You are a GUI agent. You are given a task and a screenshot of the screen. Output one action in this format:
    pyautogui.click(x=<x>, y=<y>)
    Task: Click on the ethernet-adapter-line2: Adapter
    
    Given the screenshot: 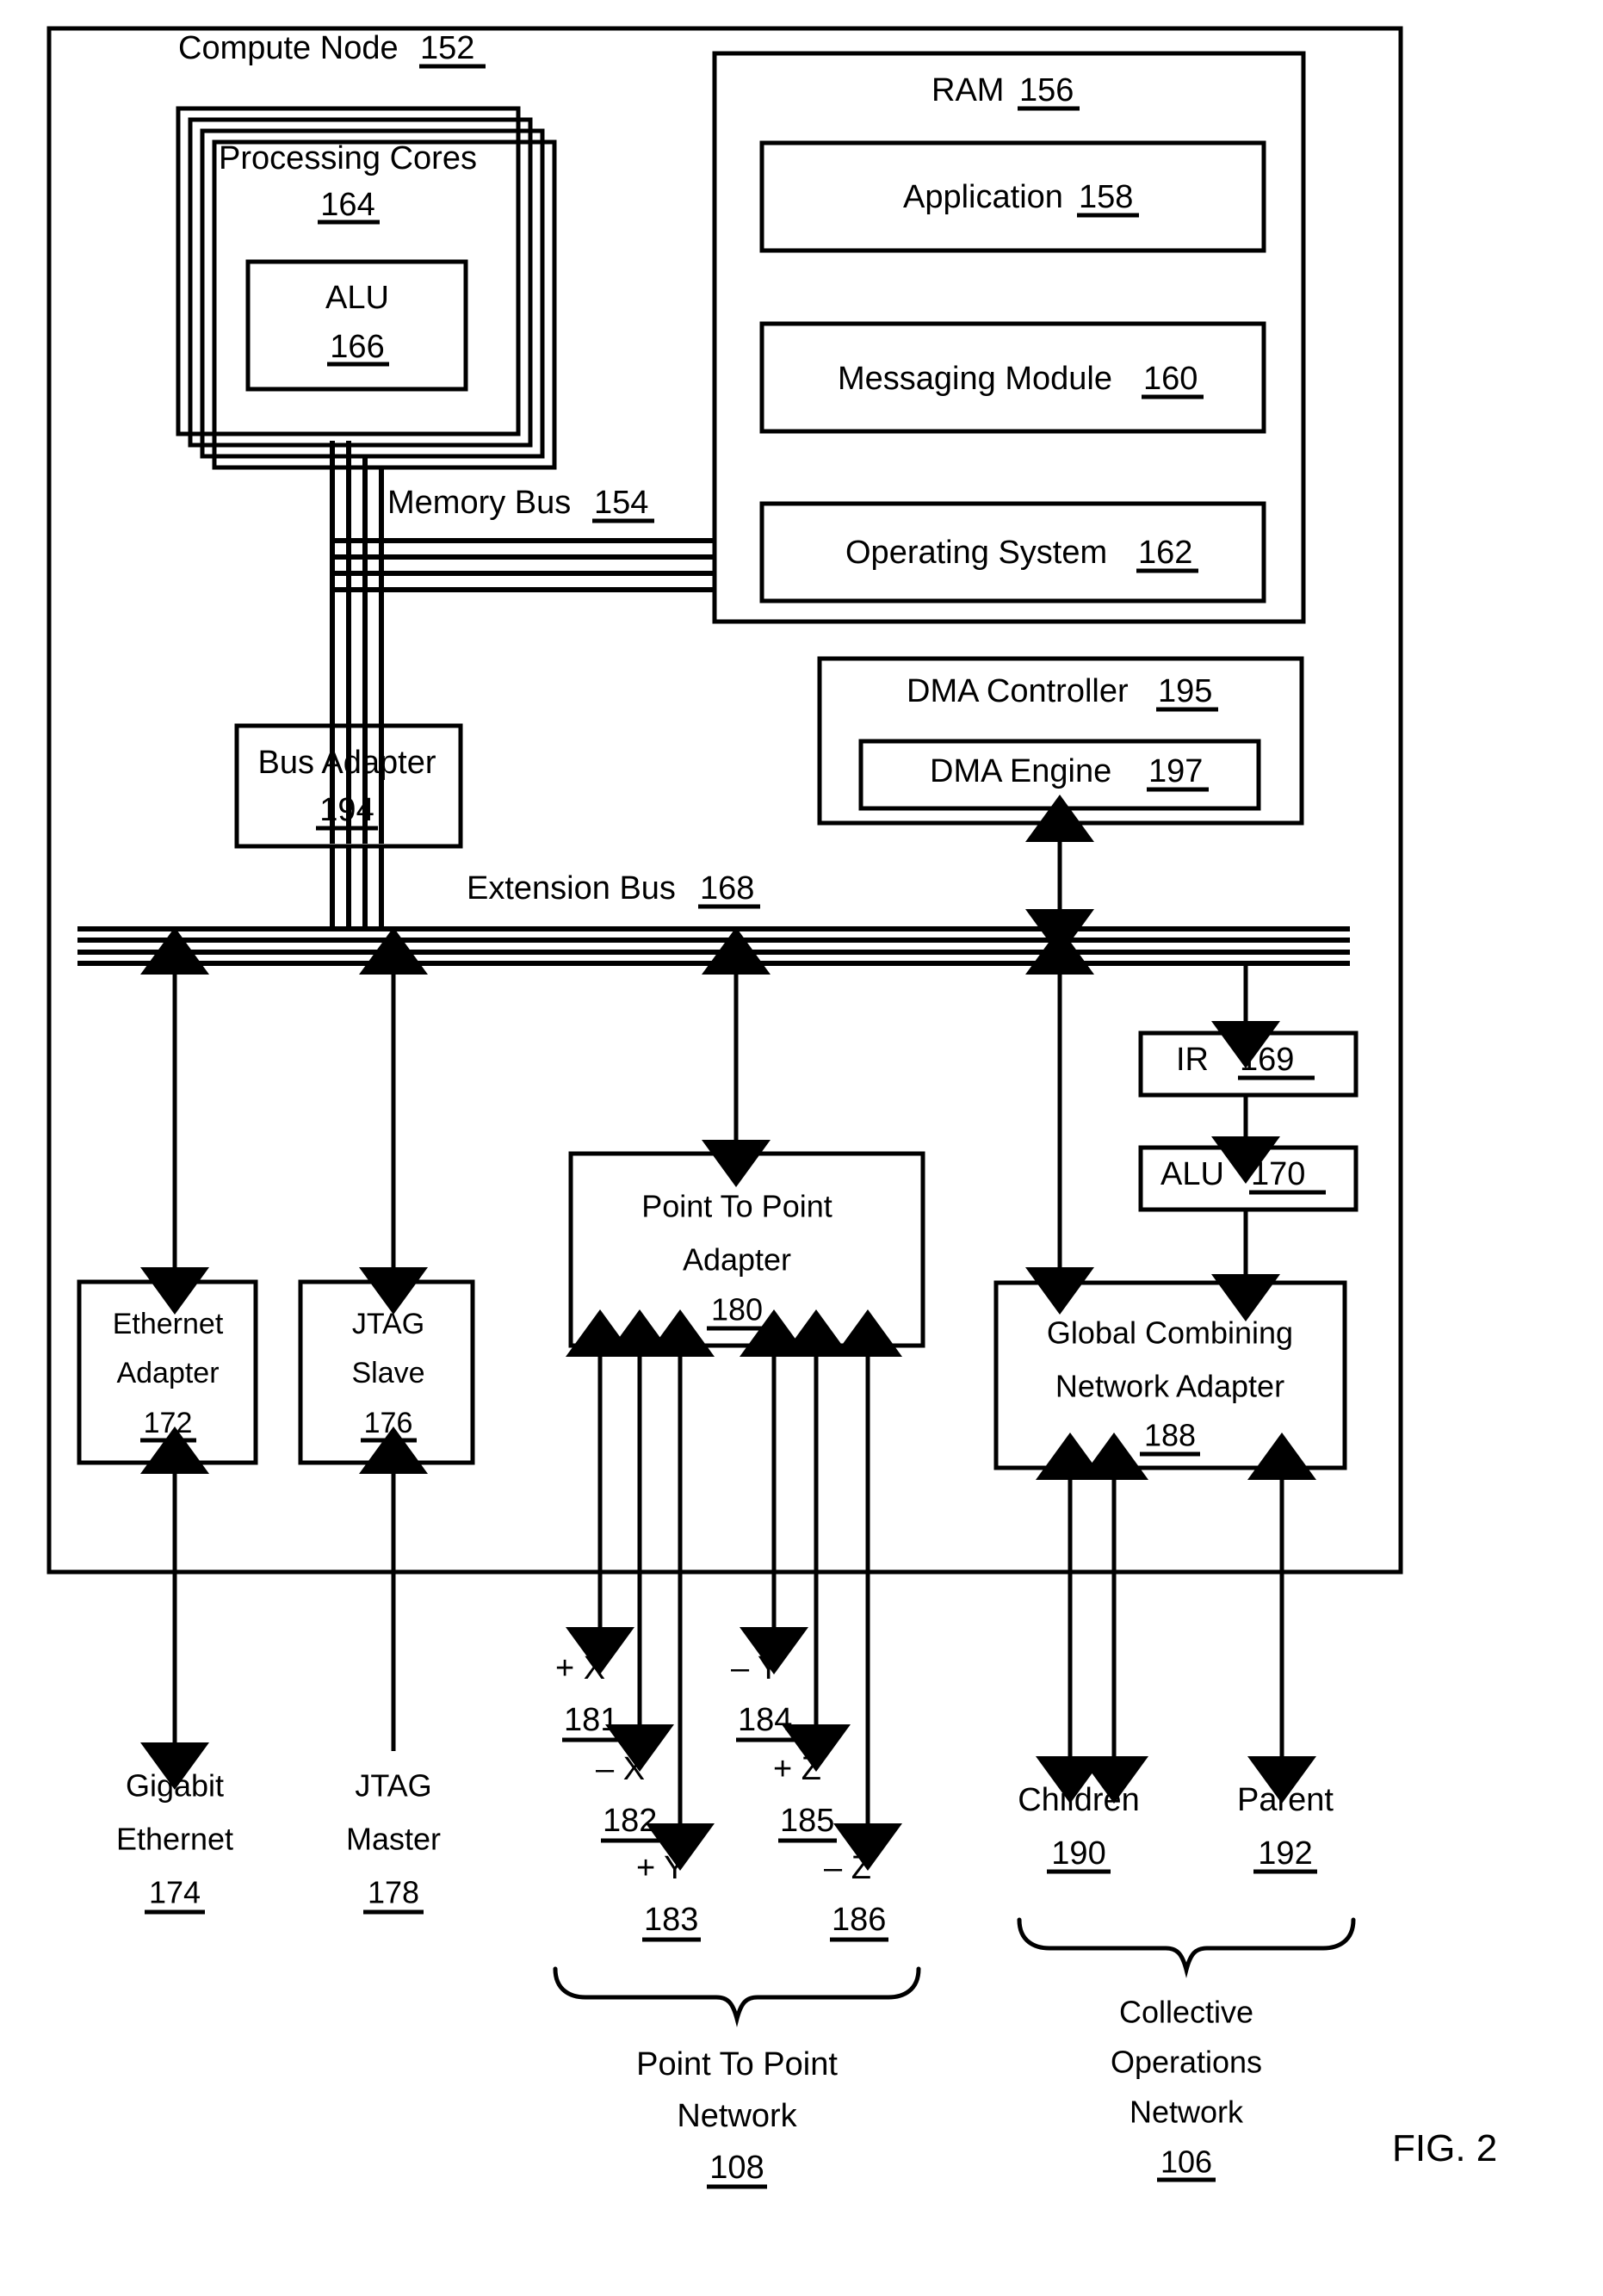 What is the action you would take?
    pyautogui.click(x=167, y=1373)
    